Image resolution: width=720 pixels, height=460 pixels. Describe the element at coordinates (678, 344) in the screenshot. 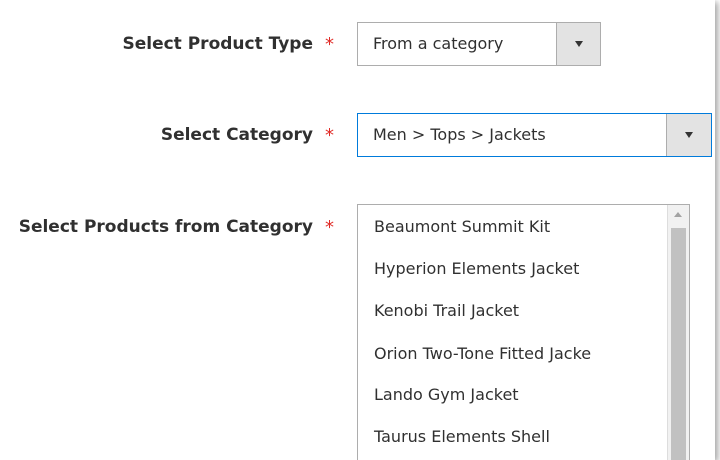

I see `scrollbar-thumb` at that location.